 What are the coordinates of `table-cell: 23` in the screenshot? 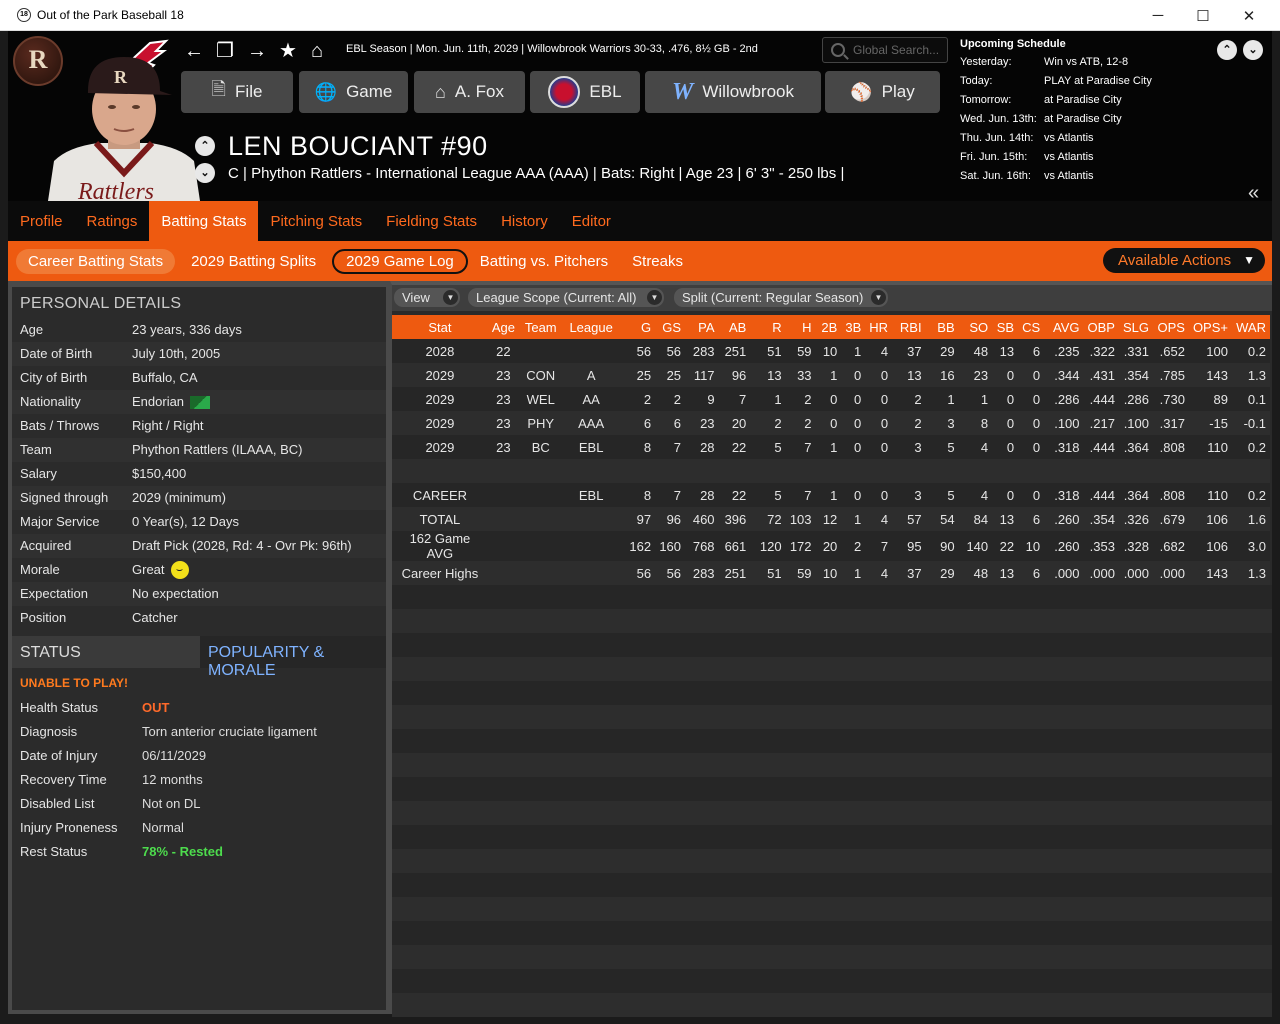 It's located at (503, 447).